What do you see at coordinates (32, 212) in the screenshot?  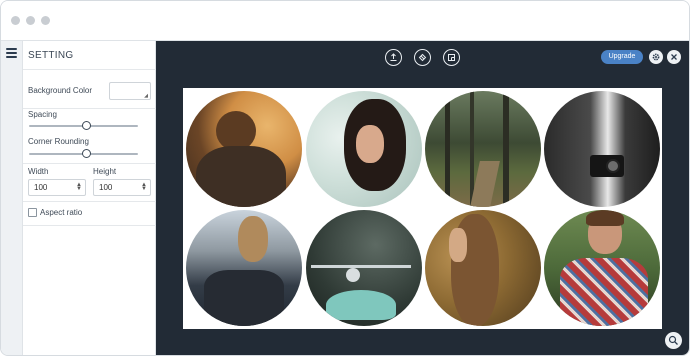 I see `aspect-ratio-checkbox` at bounding box center [32, 212].